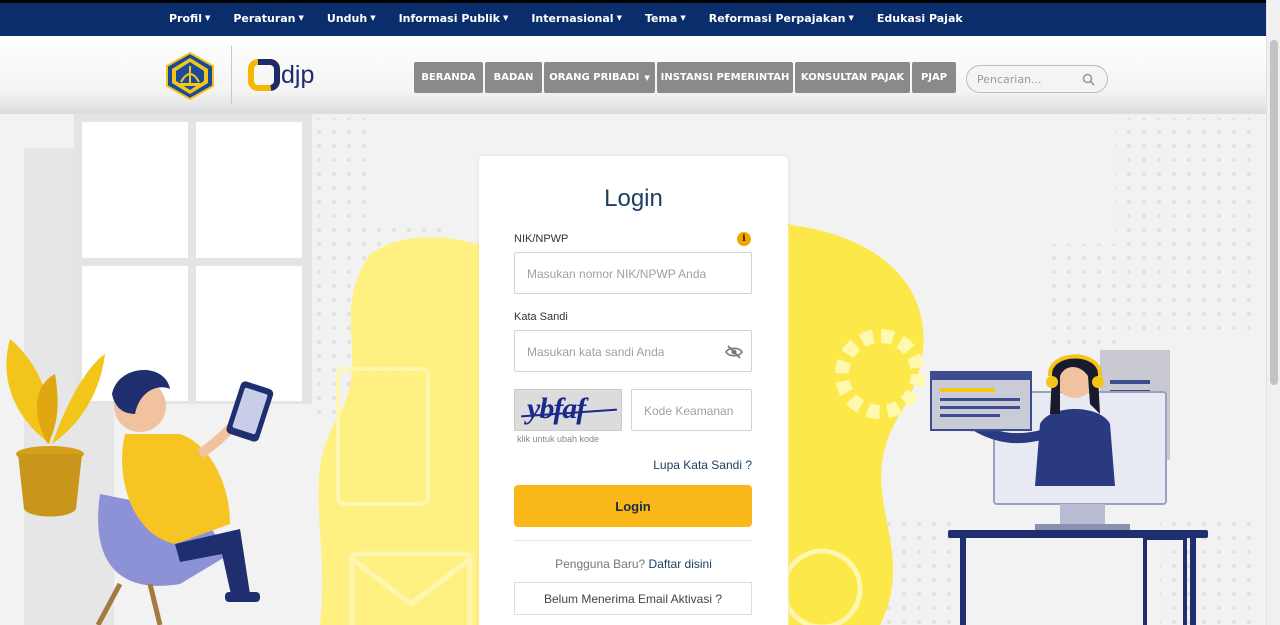 Image resolution: width=1280 pixels, height=625 pixels. I want to click on info-icon: i, so click(744, 239).